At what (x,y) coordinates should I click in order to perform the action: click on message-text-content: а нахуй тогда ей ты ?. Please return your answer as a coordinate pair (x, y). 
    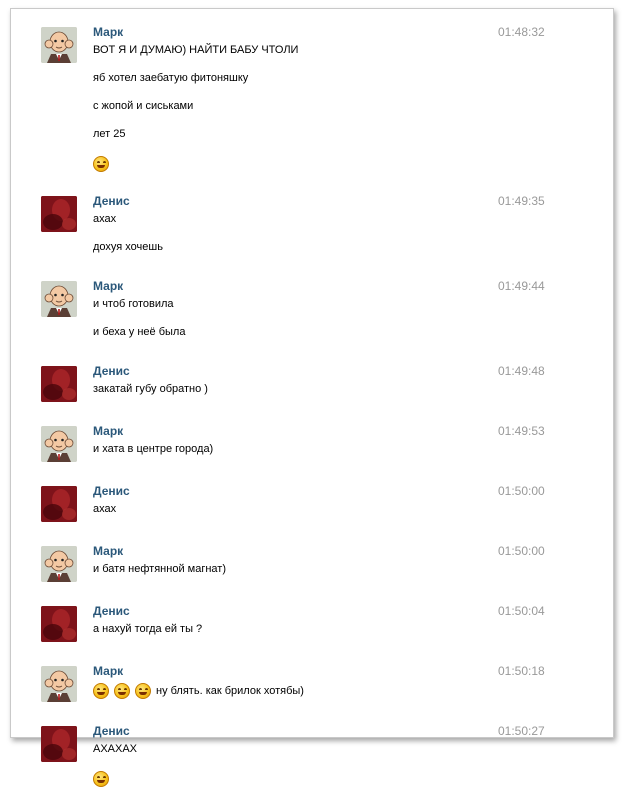
    Looking at the image, I should click on (148, 629).